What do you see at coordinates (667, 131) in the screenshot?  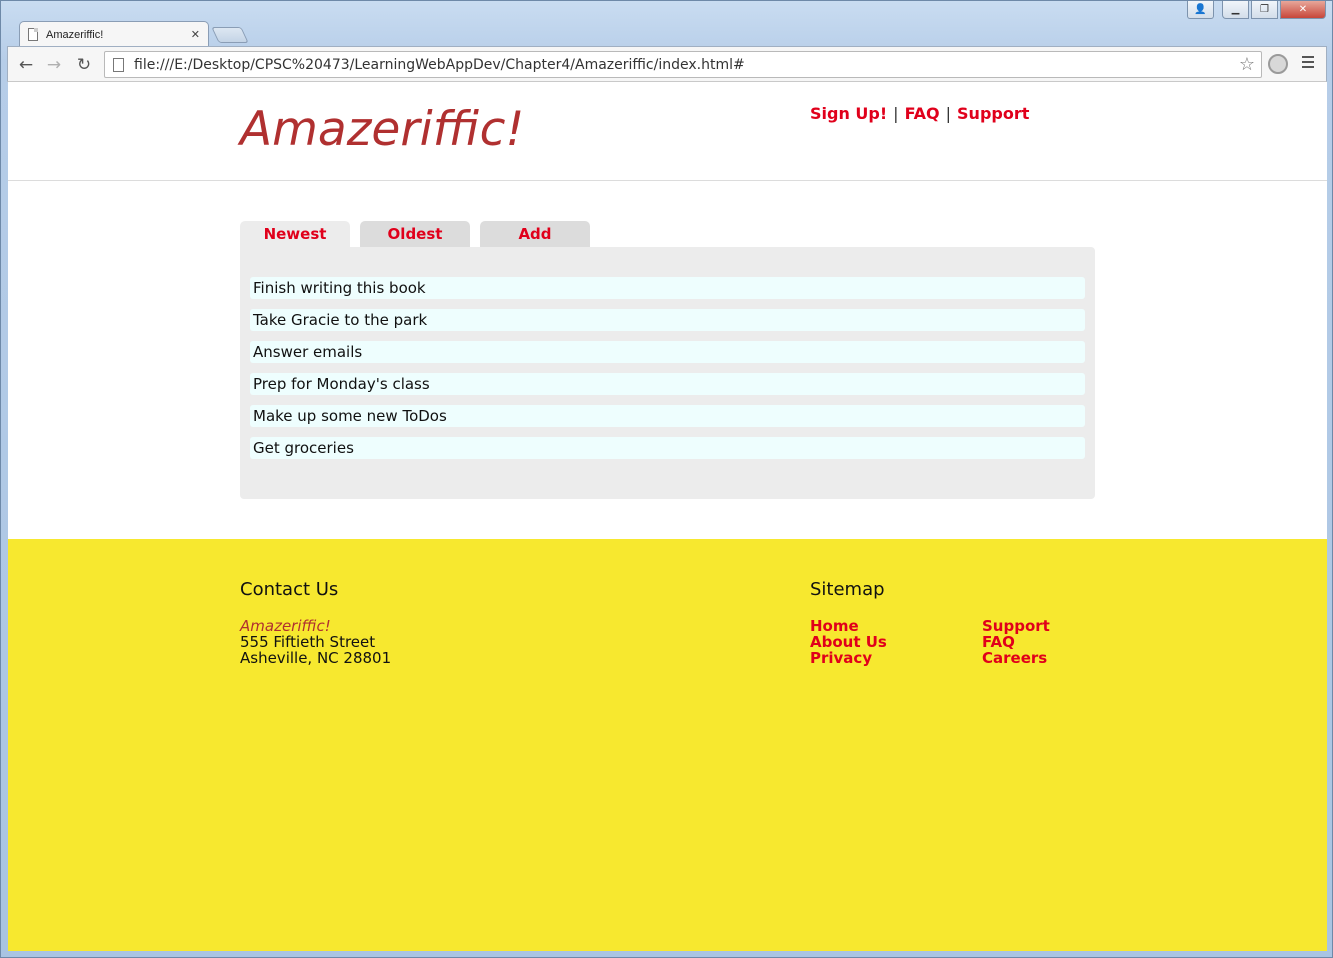 I see `site-header: Amazeriffic! Sign Up! | FAQ | Support` at bounding box center [667, 131].